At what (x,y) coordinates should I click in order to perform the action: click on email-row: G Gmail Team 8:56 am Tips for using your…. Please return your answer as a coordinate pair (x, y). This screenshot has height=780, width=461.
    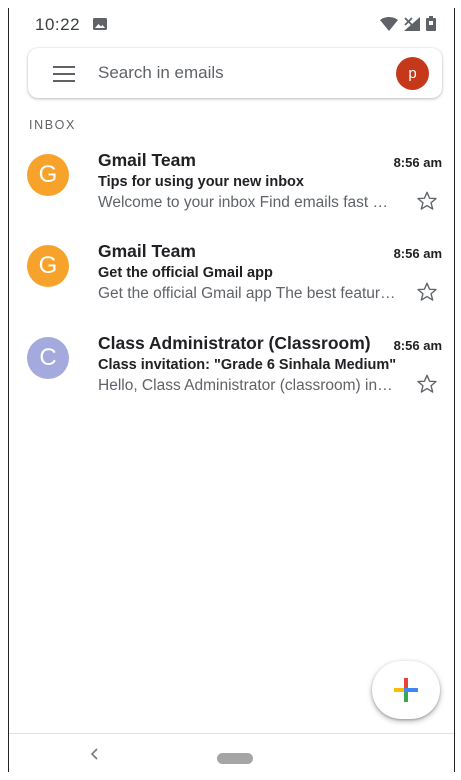
    Looking at the image, I should click on (231, 195).